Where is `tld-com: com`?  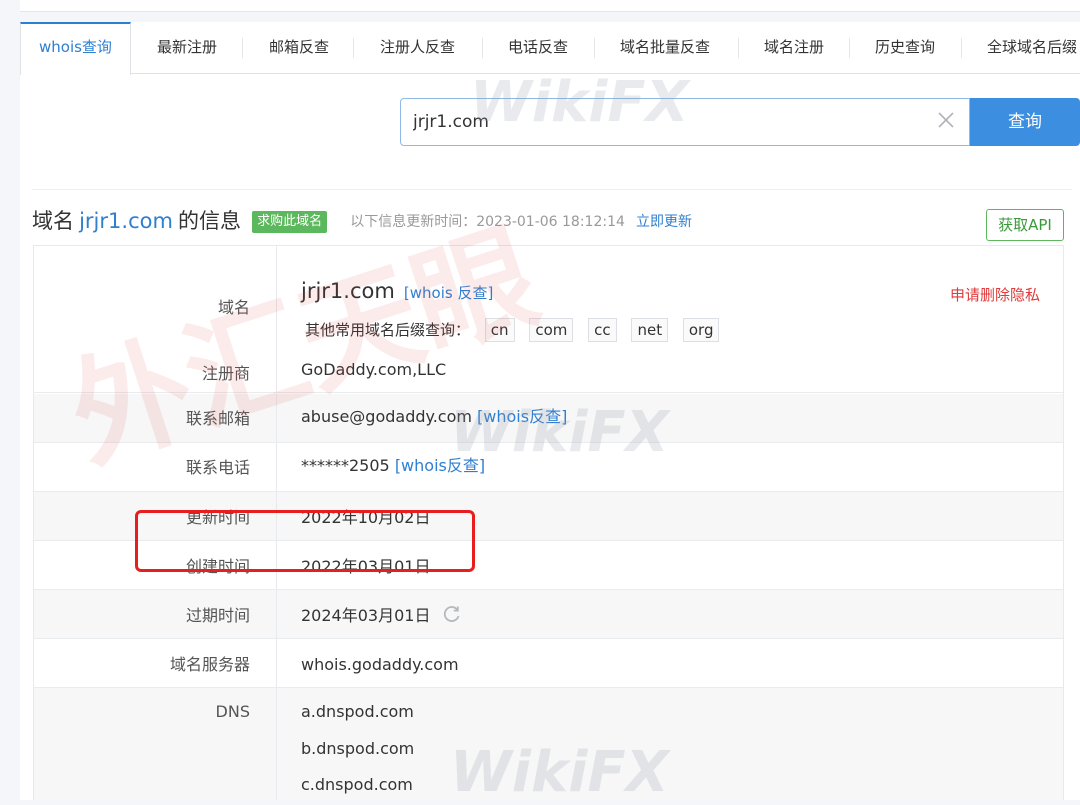 tld-com: com is located at coordinates (551, 330).